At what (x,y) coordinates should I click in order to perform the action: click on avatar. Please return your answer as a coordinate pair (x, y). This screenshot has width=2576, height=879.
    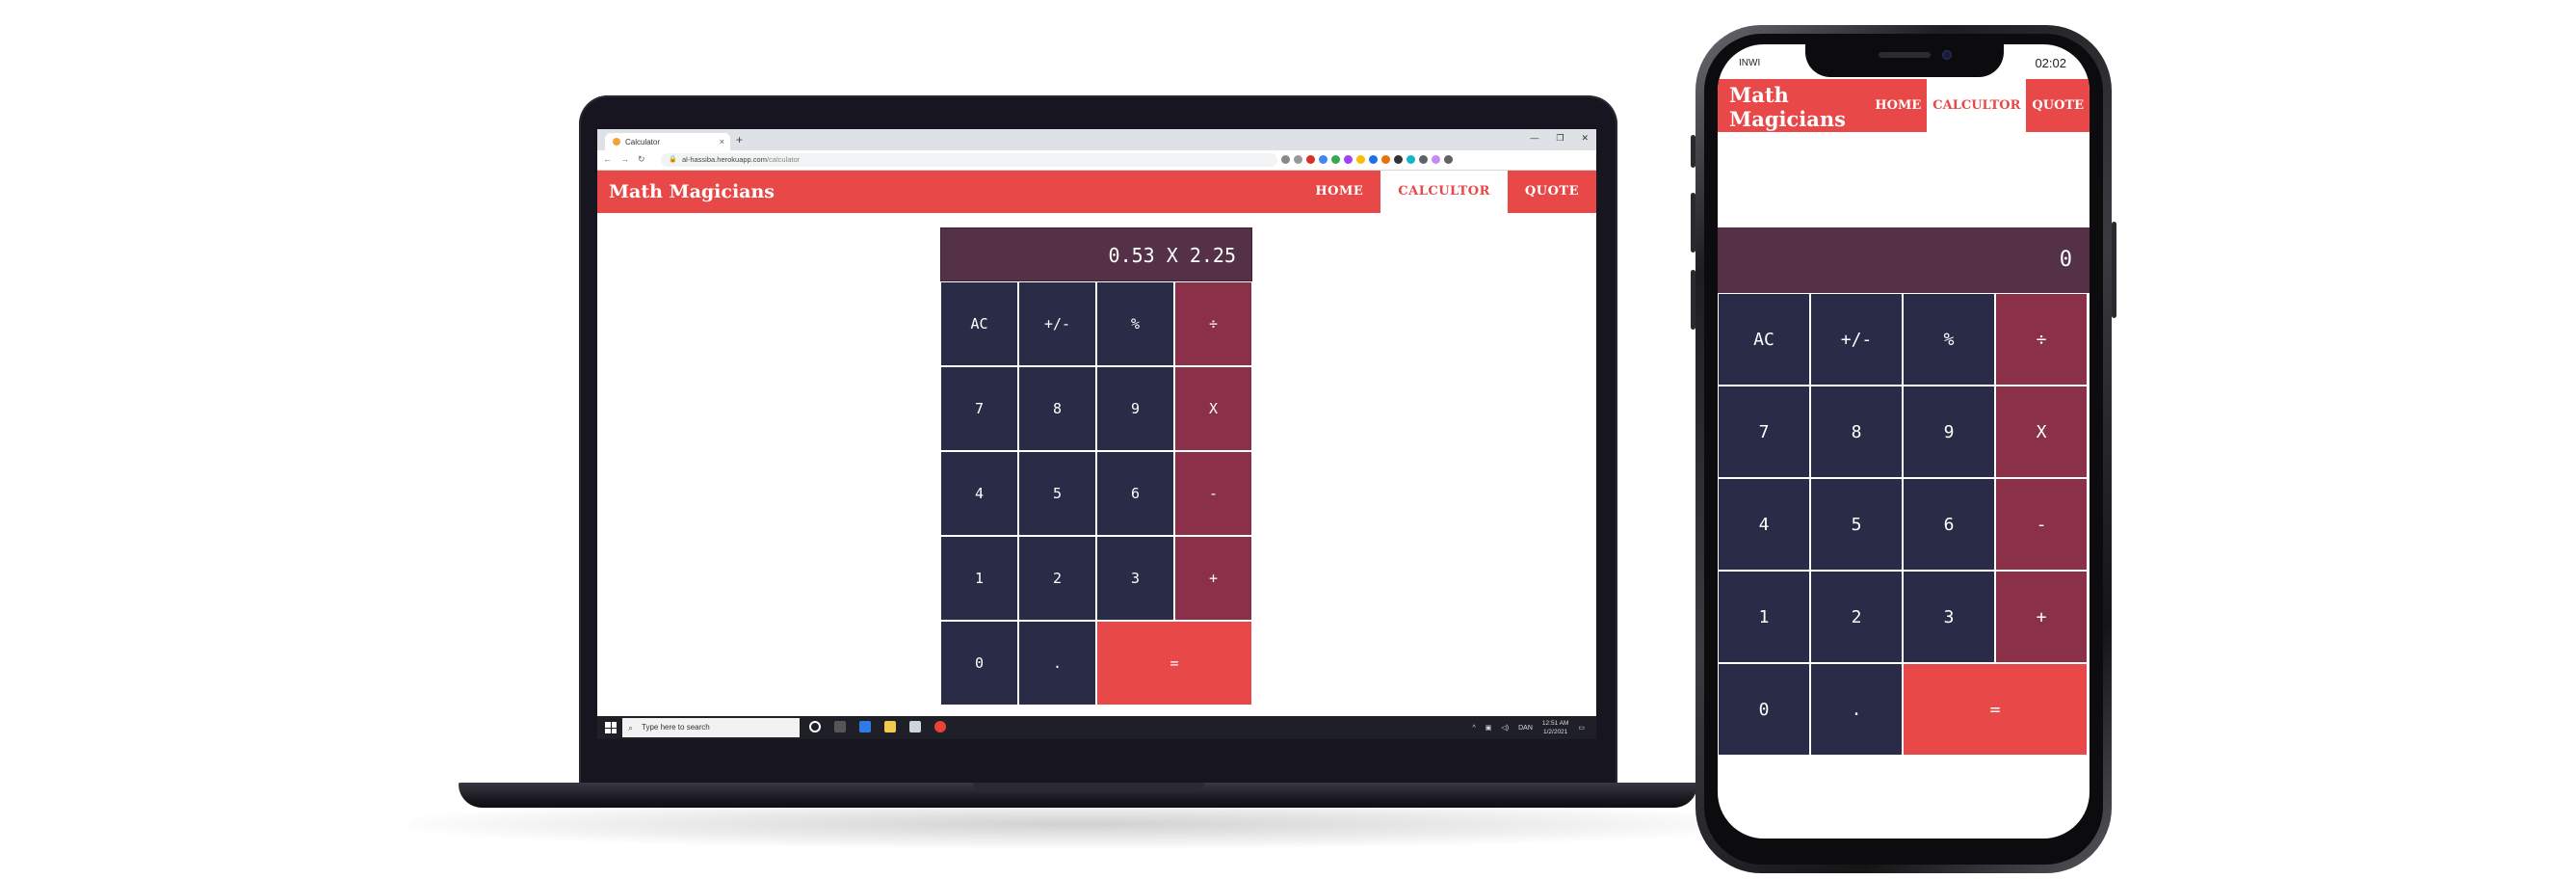
    Looking at the image, I should click on (1436, 159).